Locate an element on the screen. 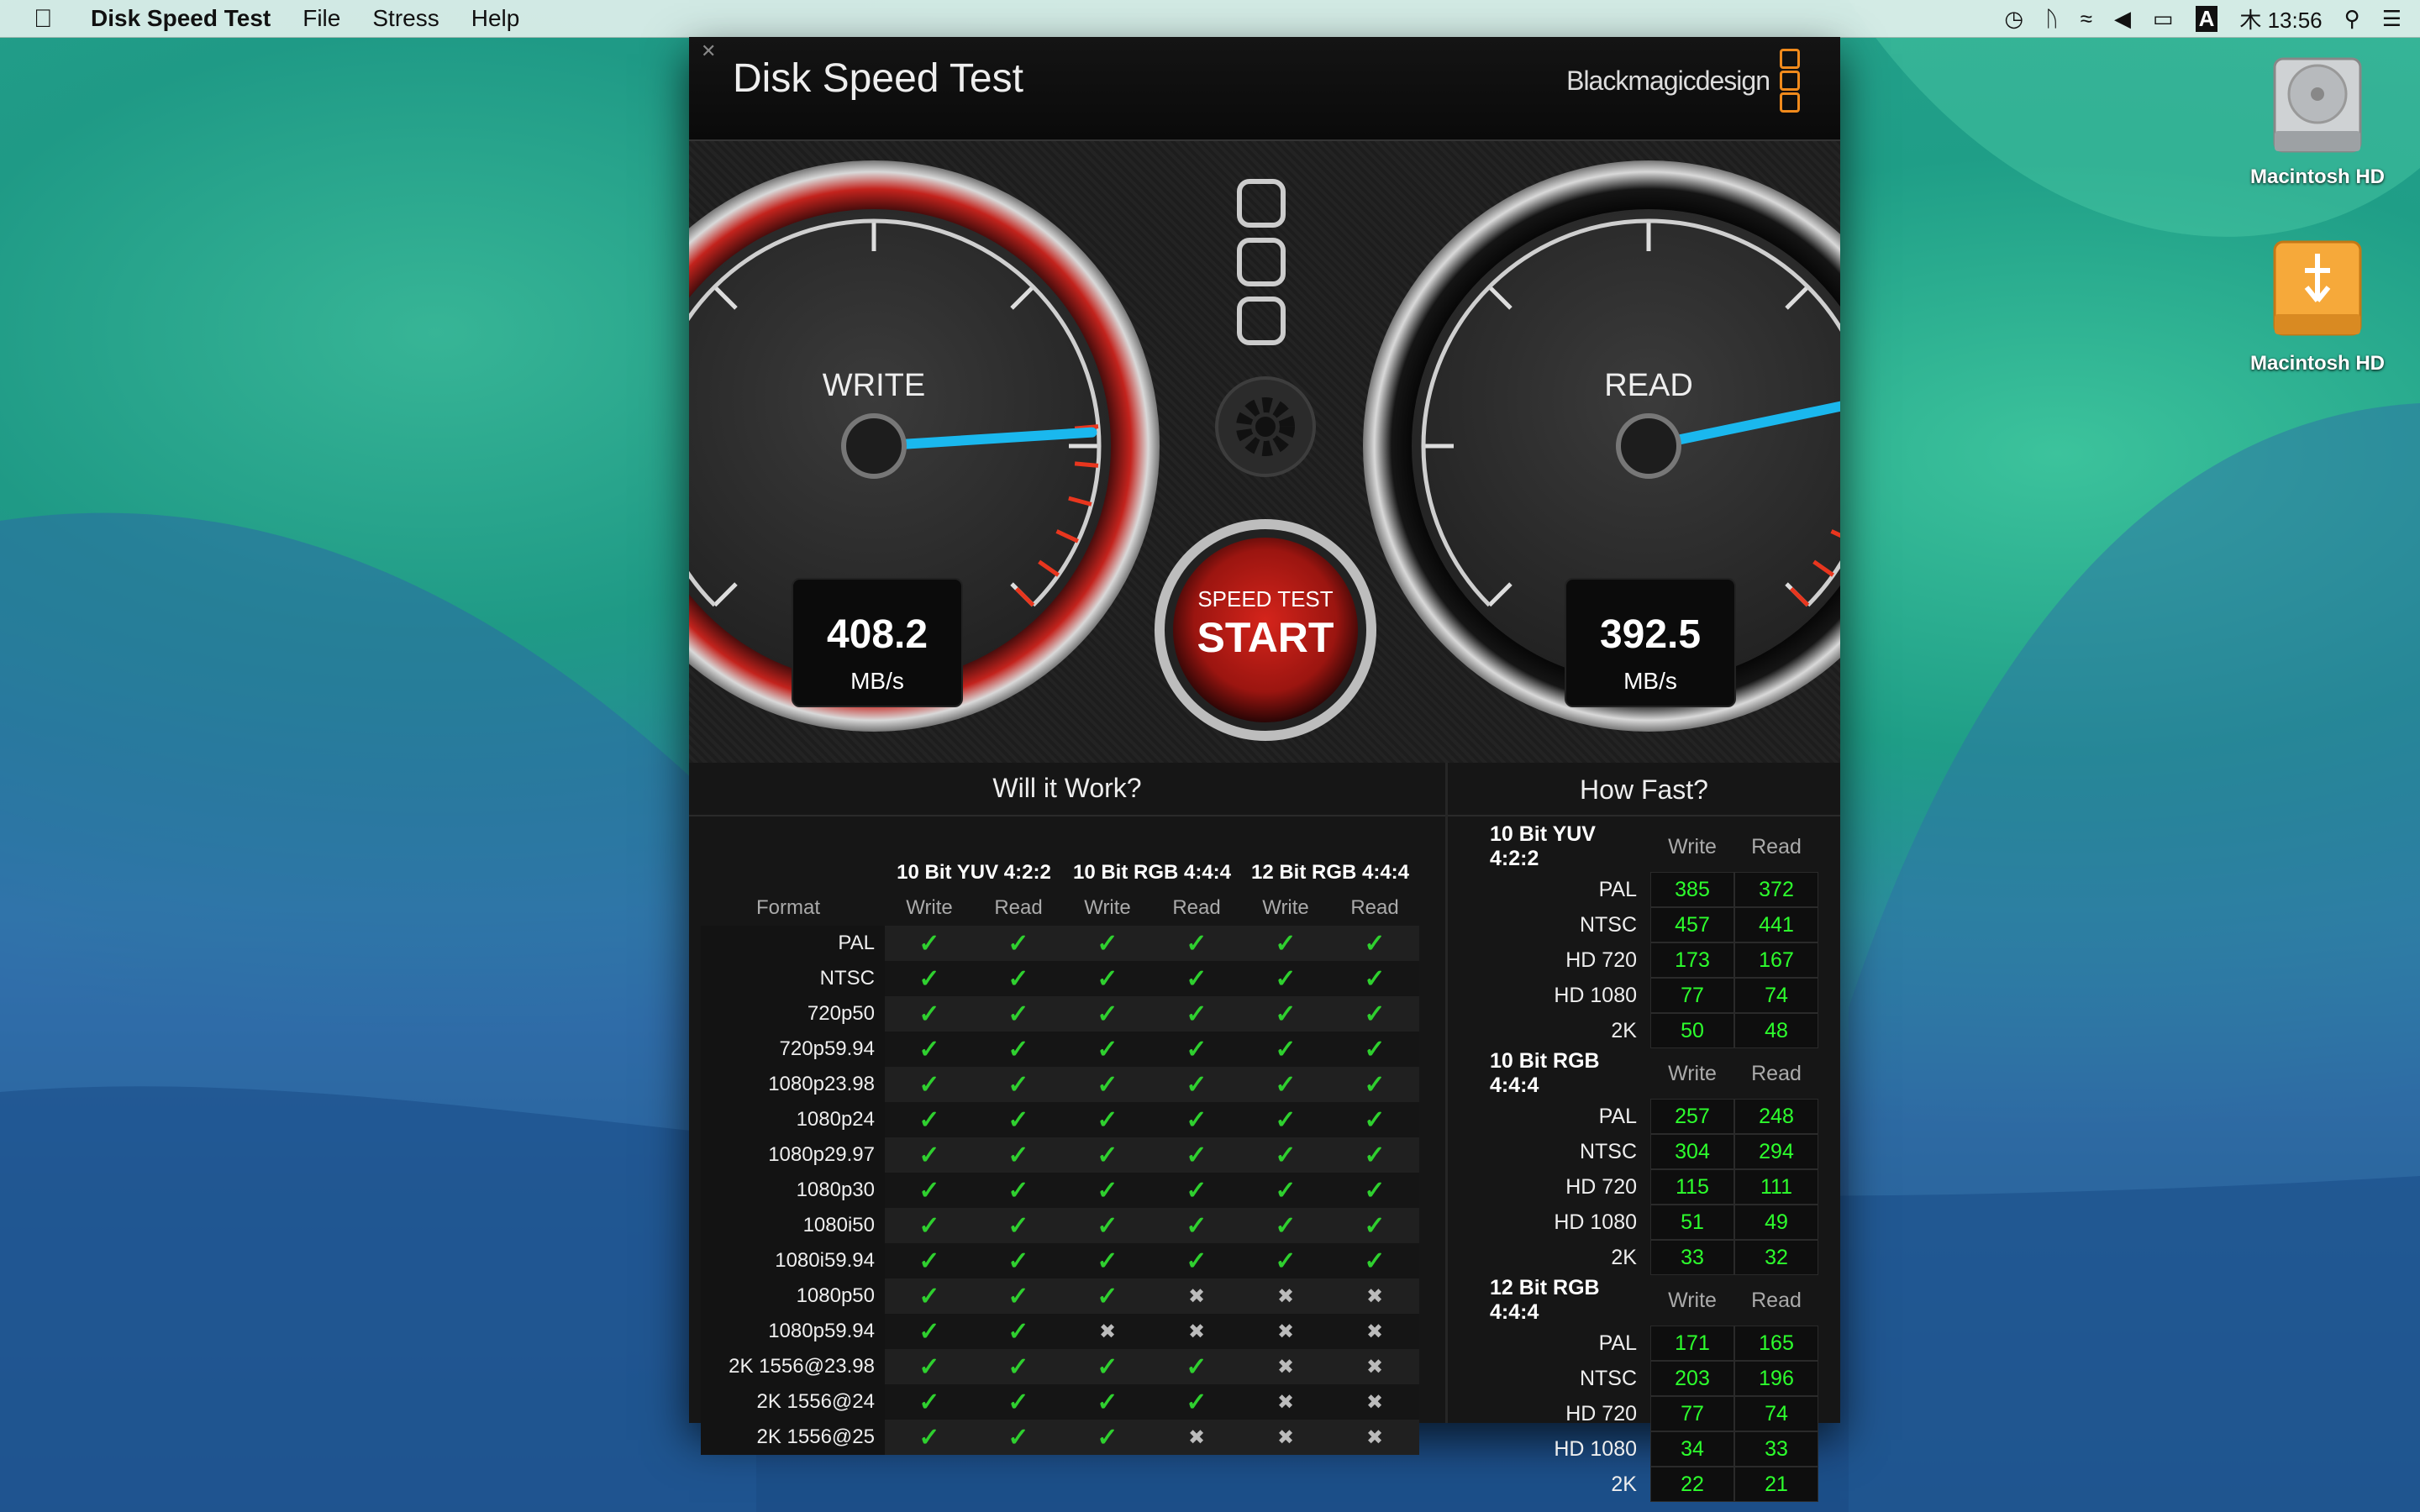  table-row: HD 1080 51 49 is located at coordinates (1647, 1222).